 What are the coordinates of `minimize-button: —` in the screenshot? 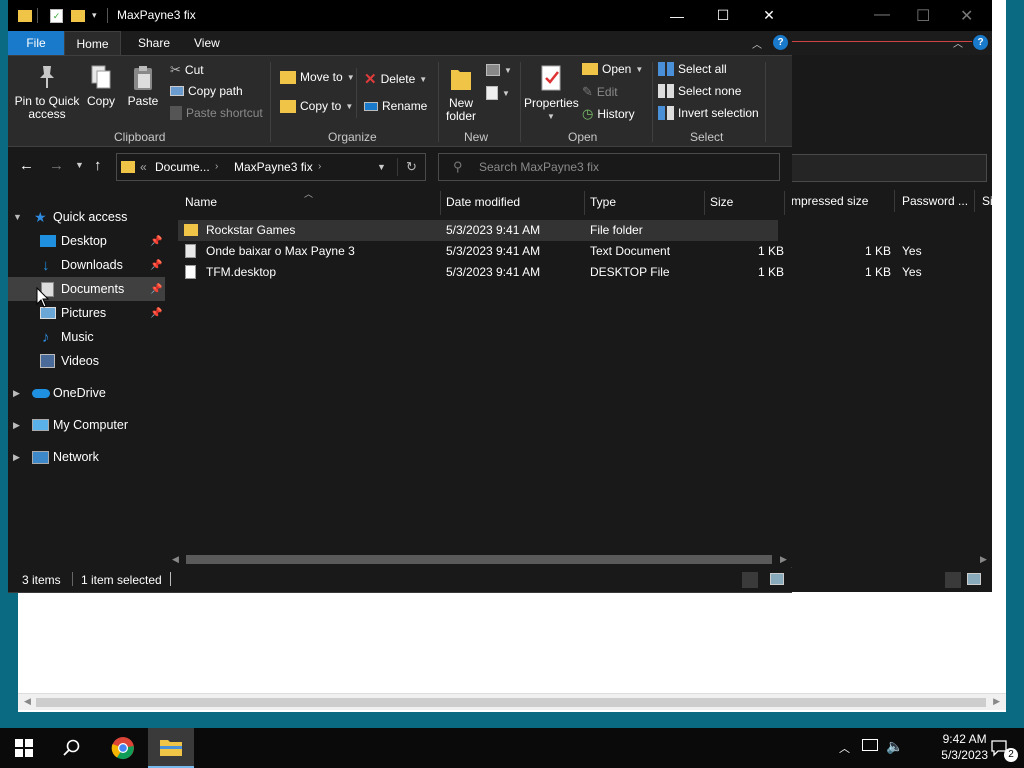 It's located at (677, 15).